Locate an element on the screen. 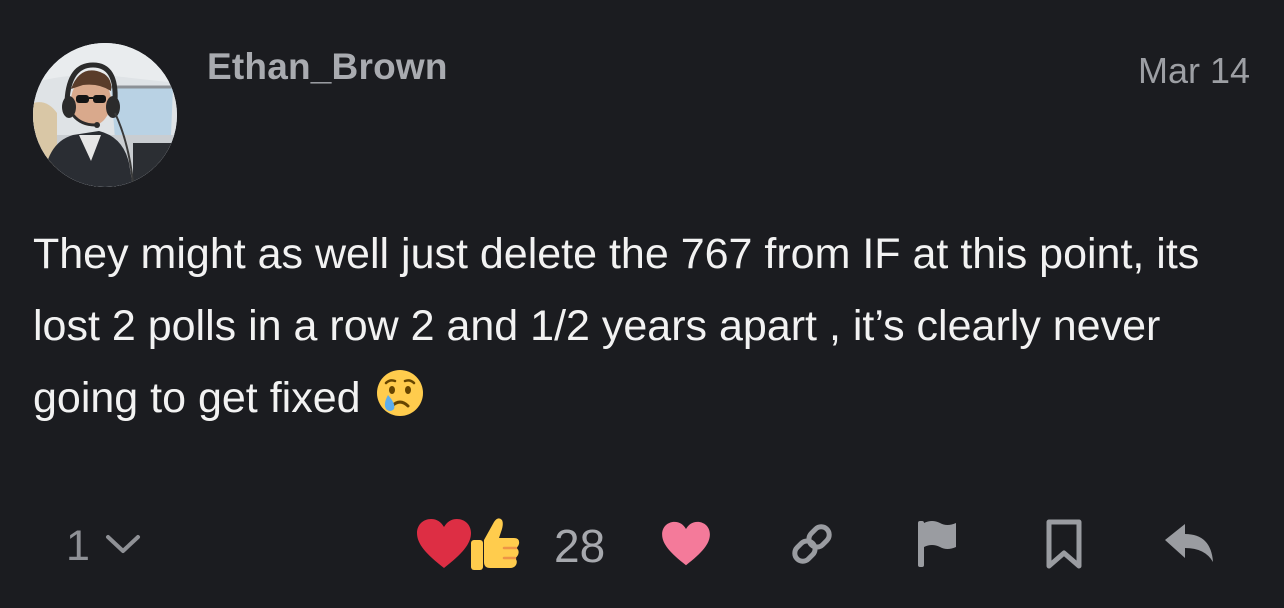  flag-icon is located at coordinates (936, 546).